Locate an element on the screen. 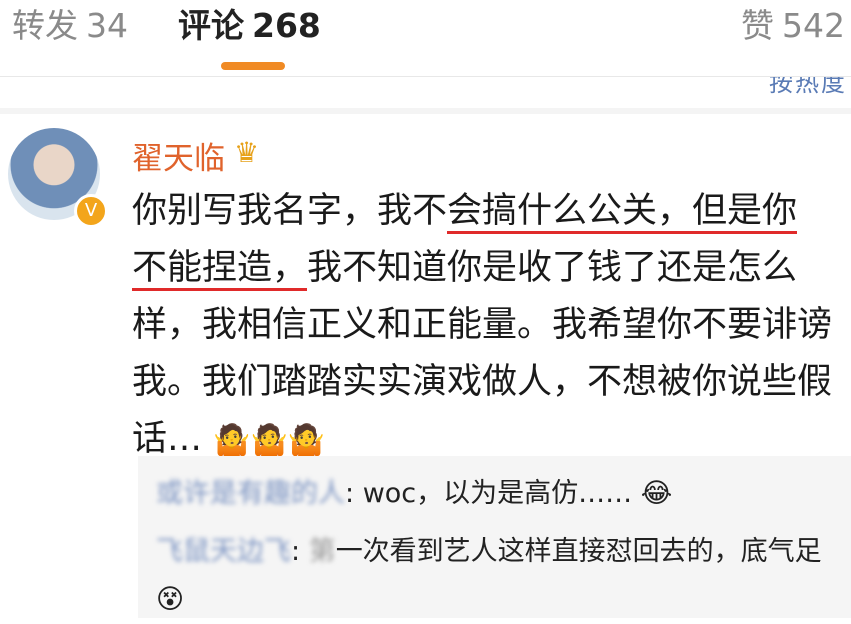 The height and width of the screenshot is (624, 851). reply-author: 或许是有趣的人 is located at coordinates (250, 493).